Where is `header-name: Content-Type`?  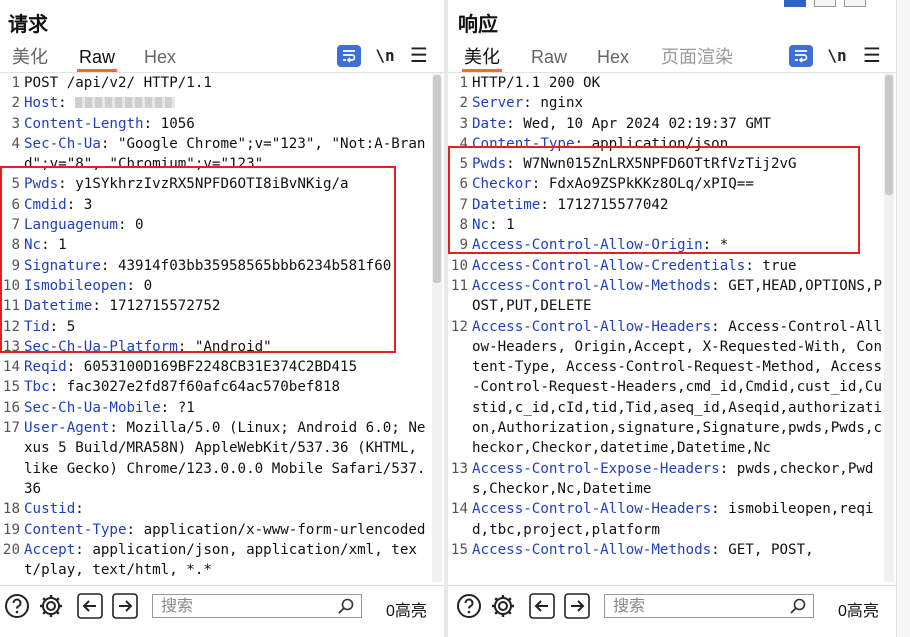 header-name: Content-Type is located at coordinates (75, 529).